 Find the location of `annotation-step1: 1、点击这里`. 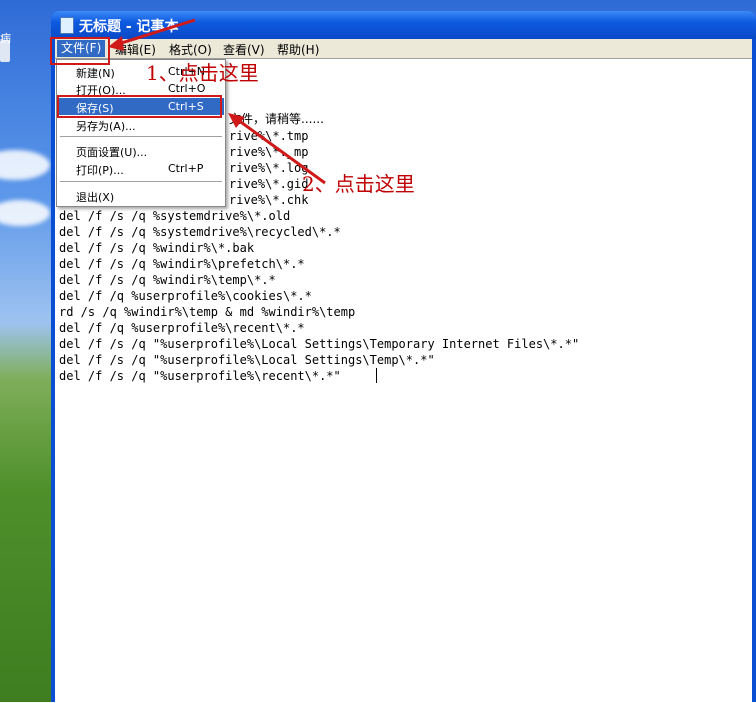

annotation-step1: 1、点击这里 is located at coordinates (202, 73).